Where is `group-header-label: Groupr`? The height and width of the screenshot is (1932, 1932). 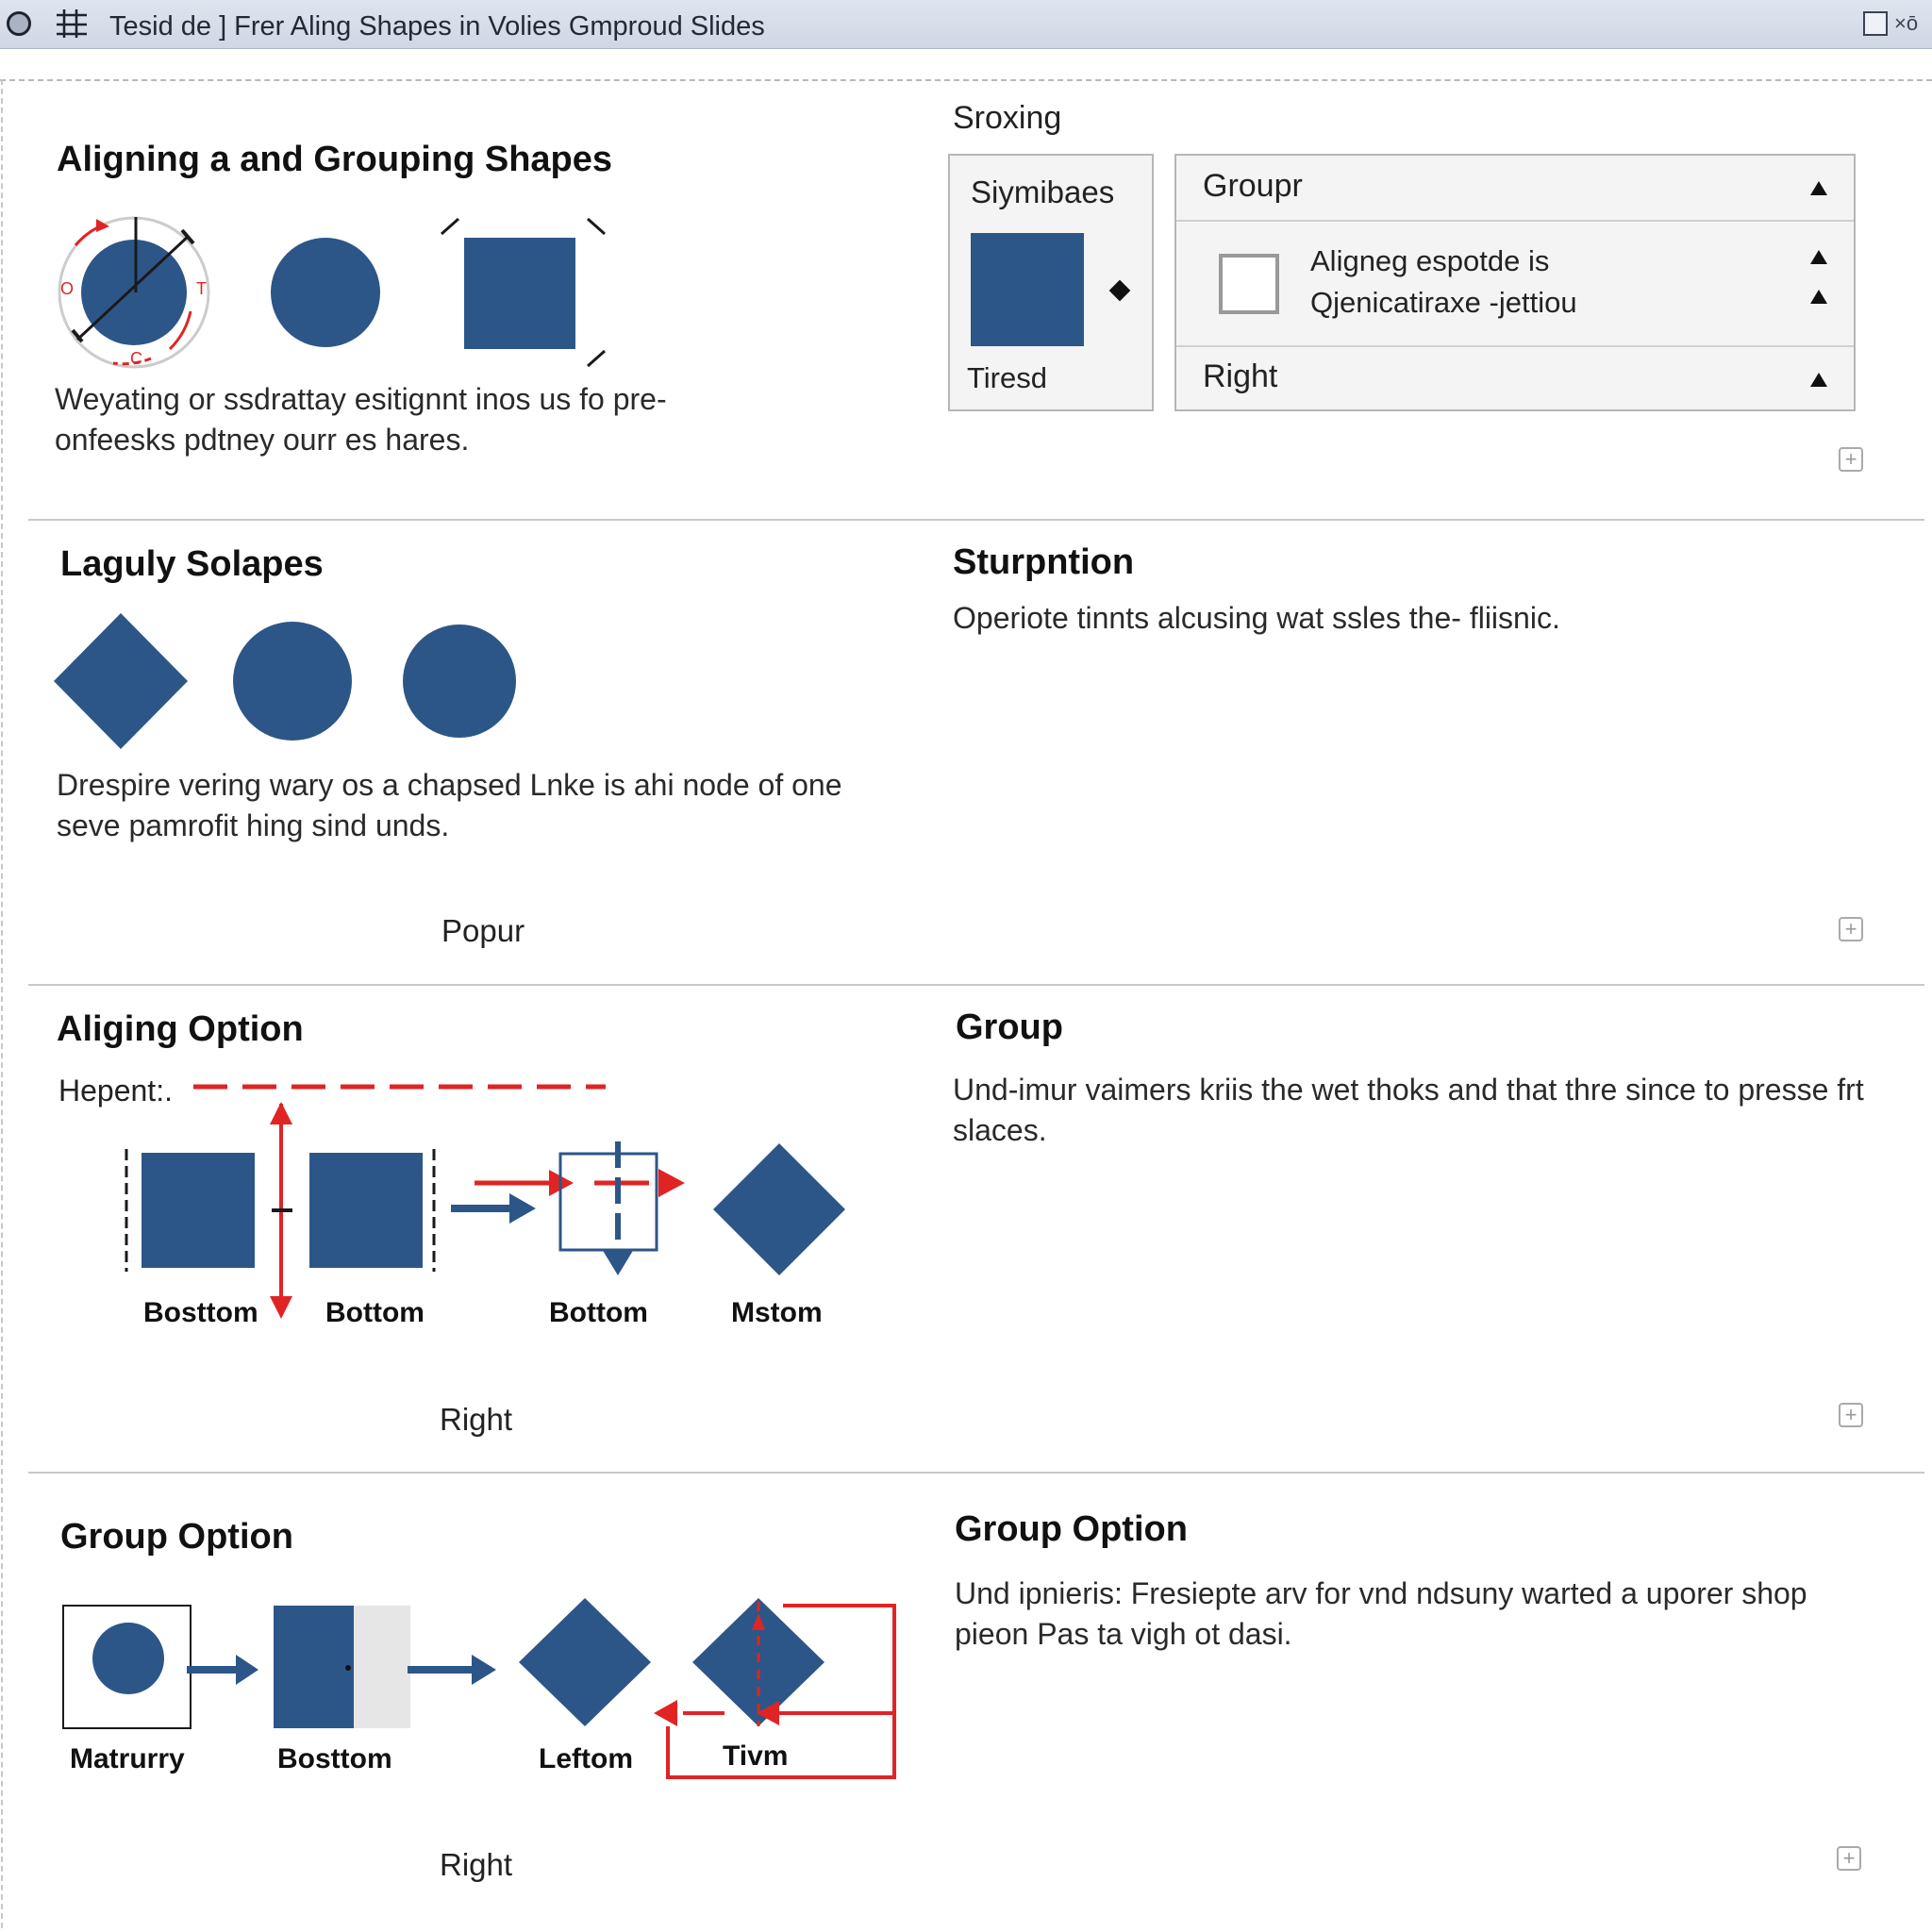 group-header-label: Groupr is located at coordinates (1253, 186).